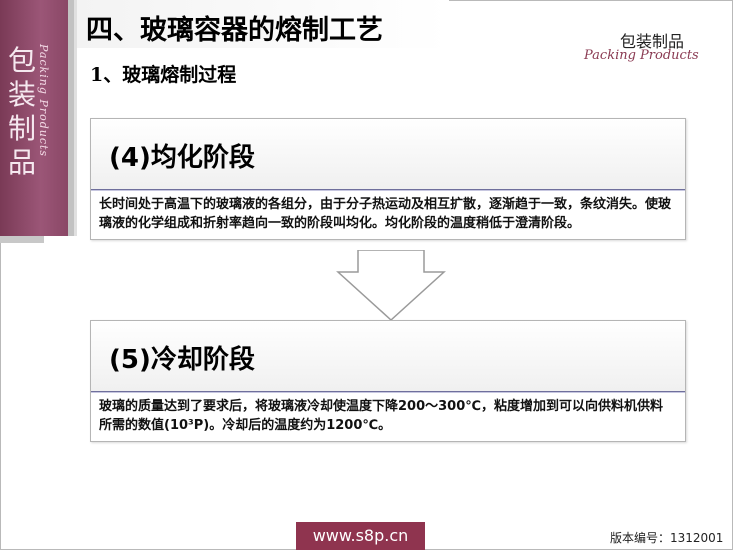 The image size is (733, 550). Describe the element at coordinates (388, 356) in the screenshot. I see `stage-card-header: (5)冷却阶段` at that location.